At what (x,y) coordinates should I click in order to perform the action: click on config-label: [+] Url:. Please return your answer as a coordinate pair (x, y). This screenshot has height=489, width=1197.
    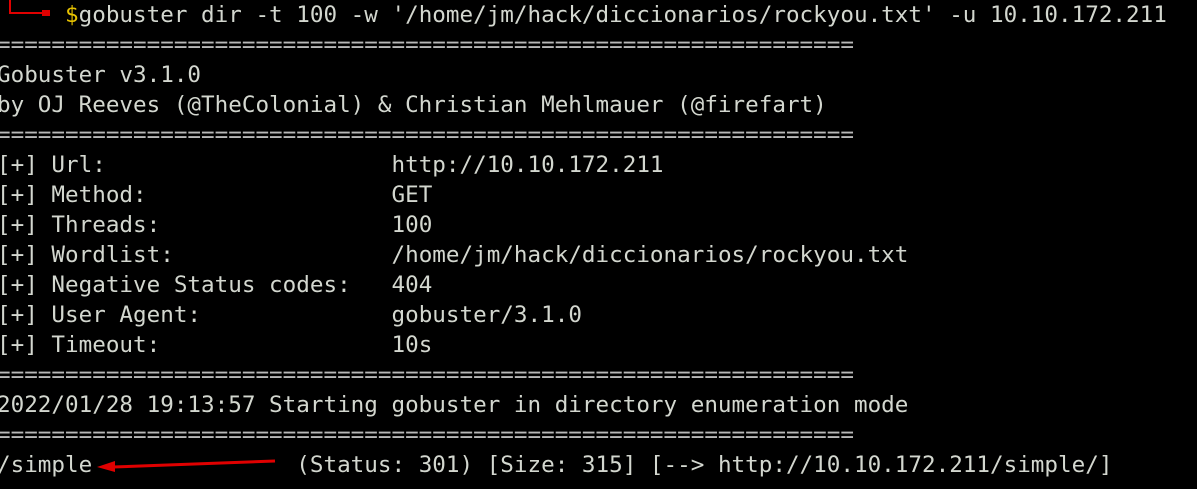
    Looking at the image, I should click on (196, 165).